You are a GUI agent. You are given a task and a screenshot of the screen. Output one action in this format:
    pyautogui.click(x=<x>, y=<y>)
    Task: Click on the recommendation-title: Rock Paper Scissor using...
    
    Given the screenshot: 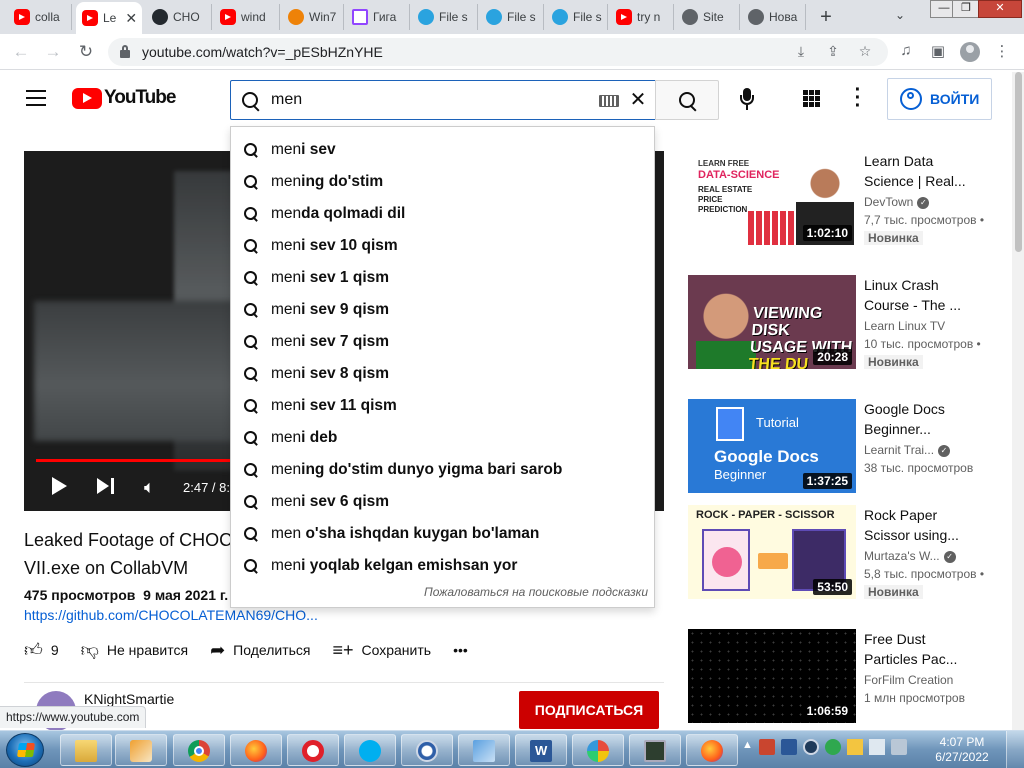 What is the action you would take?
    pyautogui.click(x=916, y=525)
    